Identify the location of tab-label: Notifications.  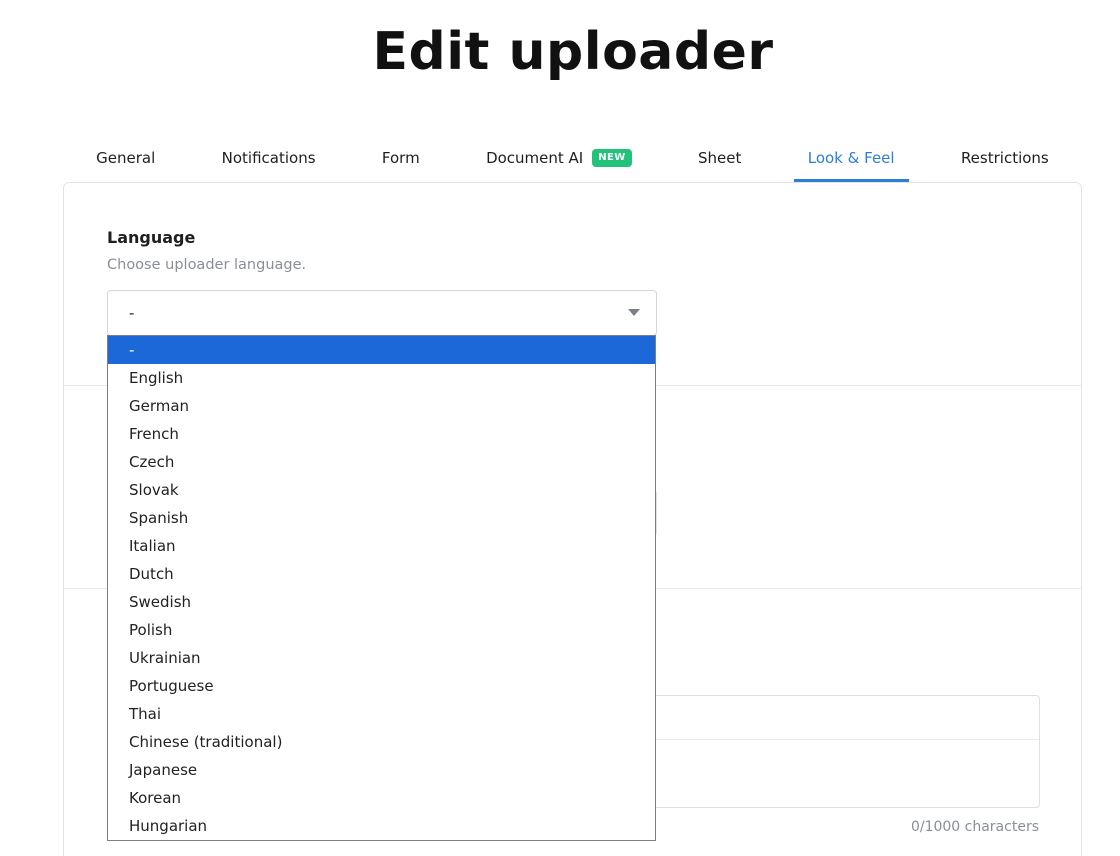
(268, 158).